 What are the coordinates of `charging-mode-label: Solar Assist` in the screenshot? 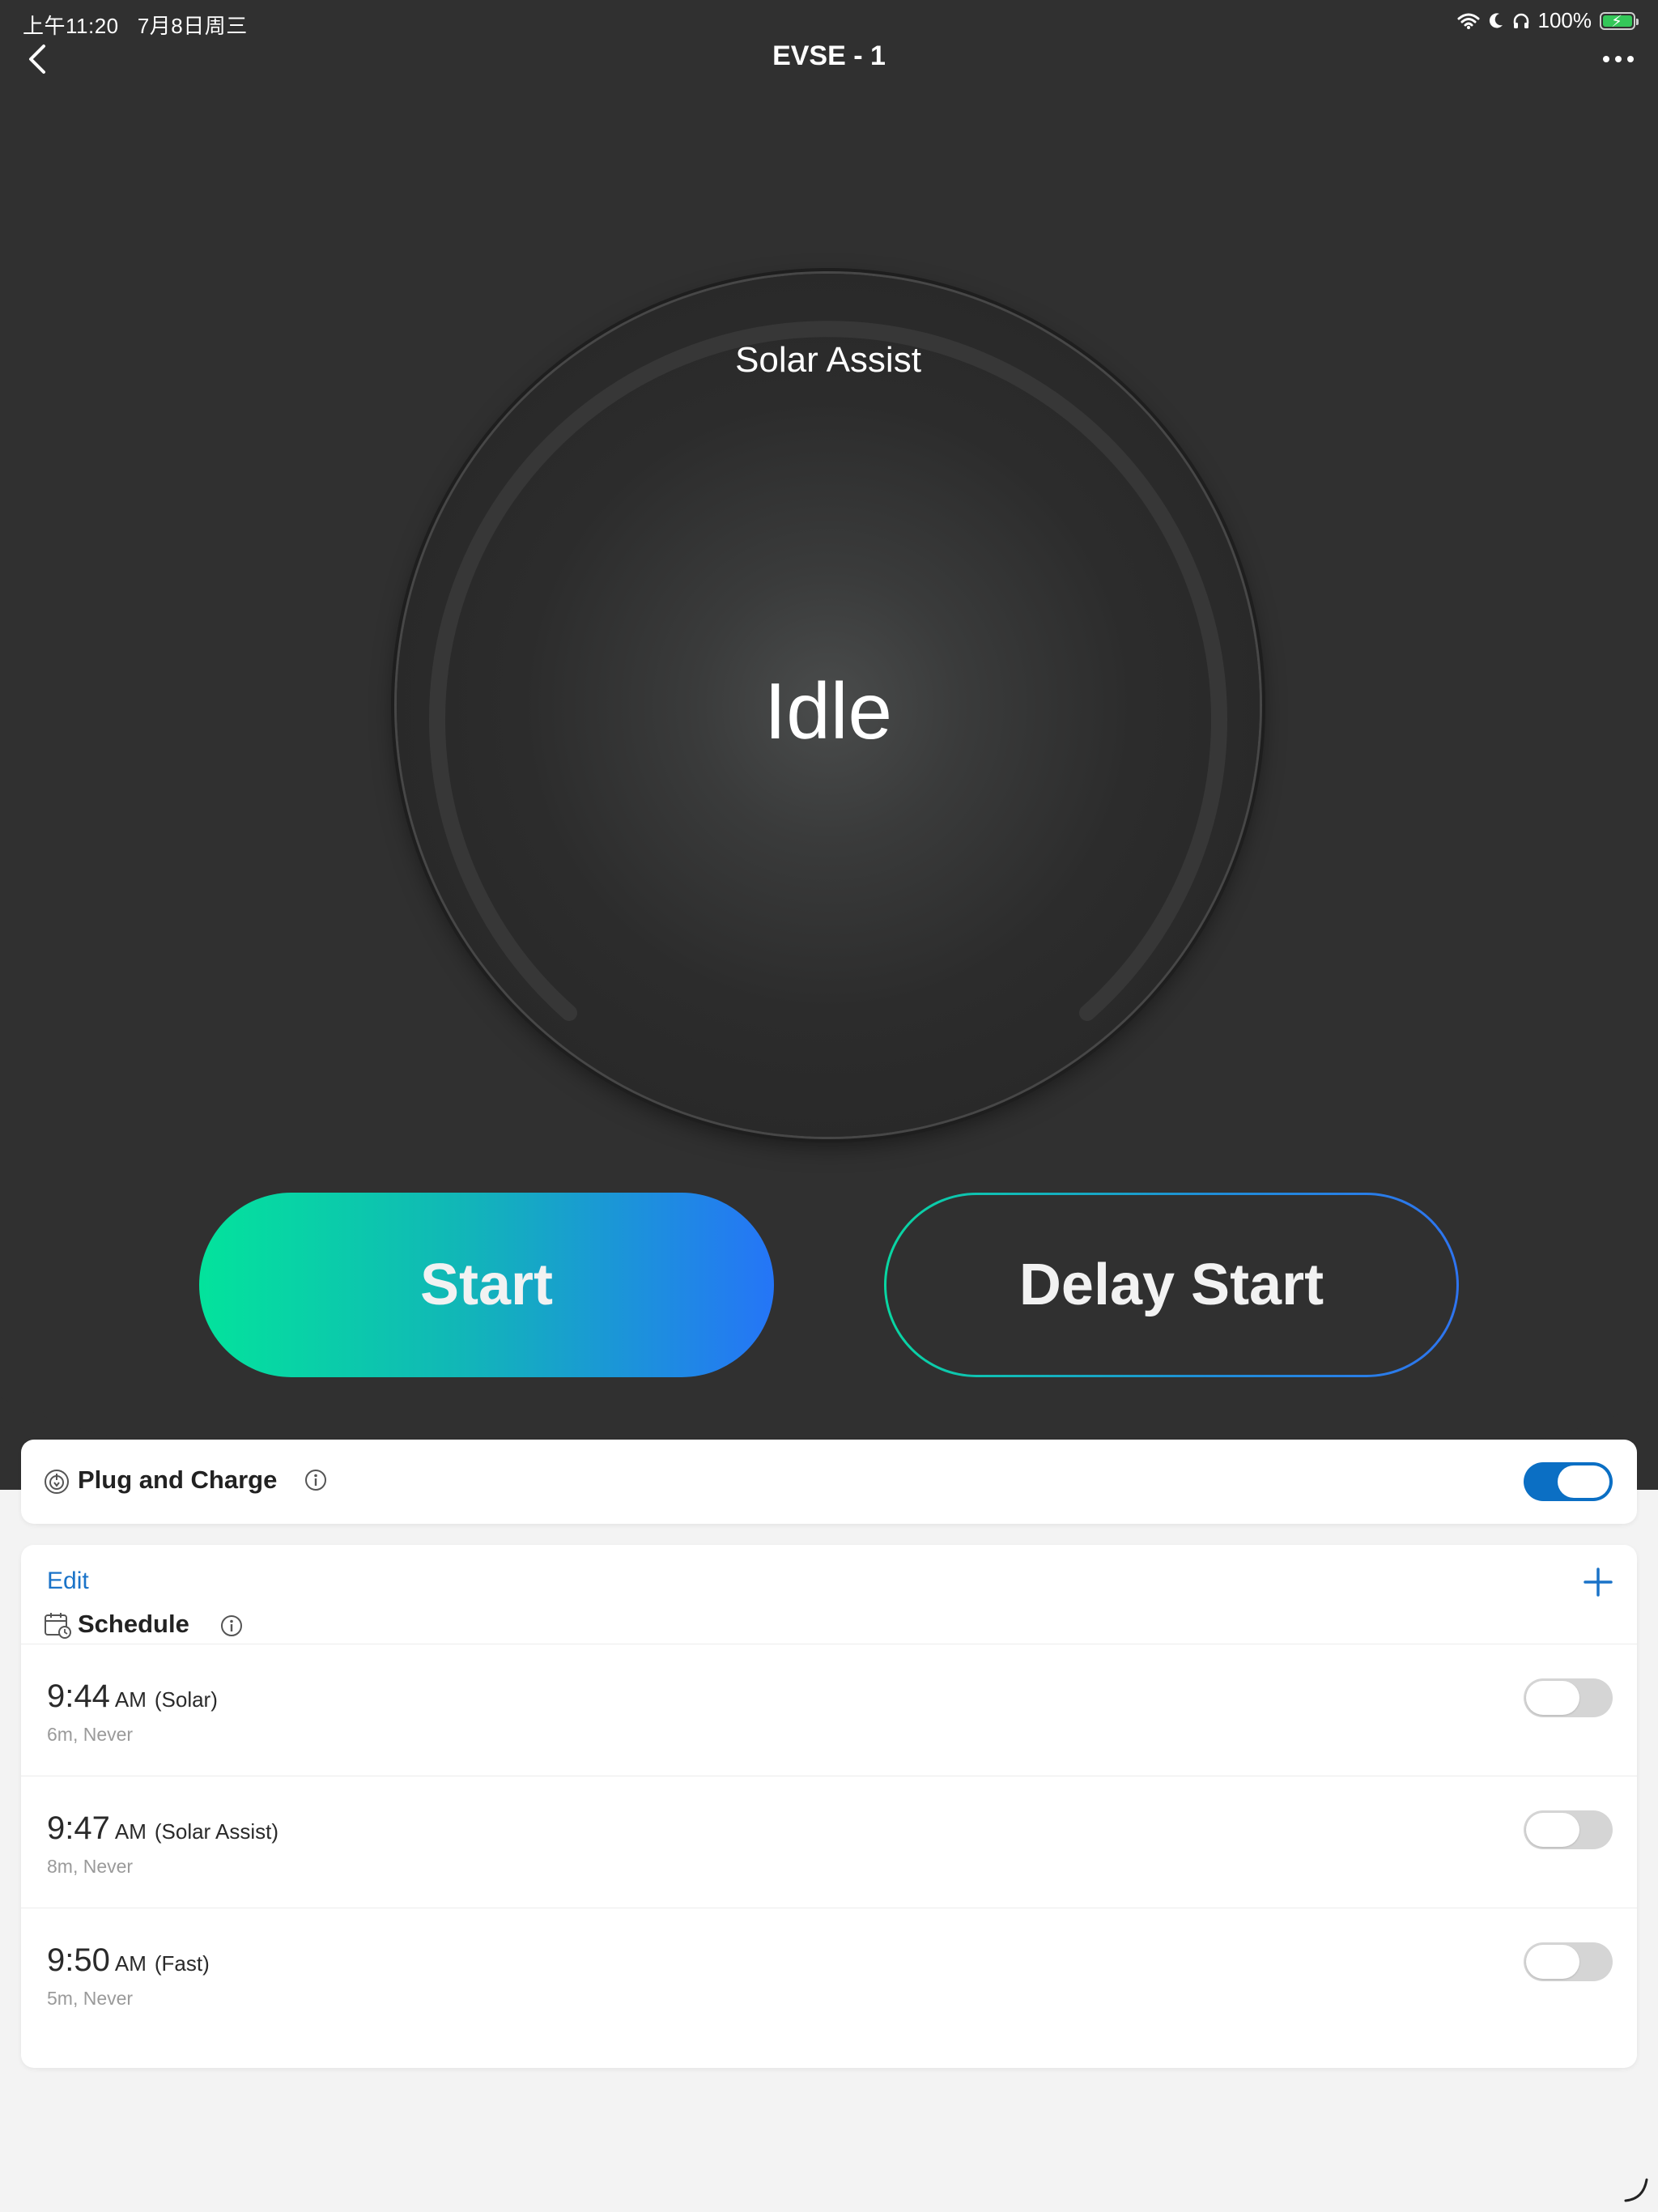 It's located at (828, 360).